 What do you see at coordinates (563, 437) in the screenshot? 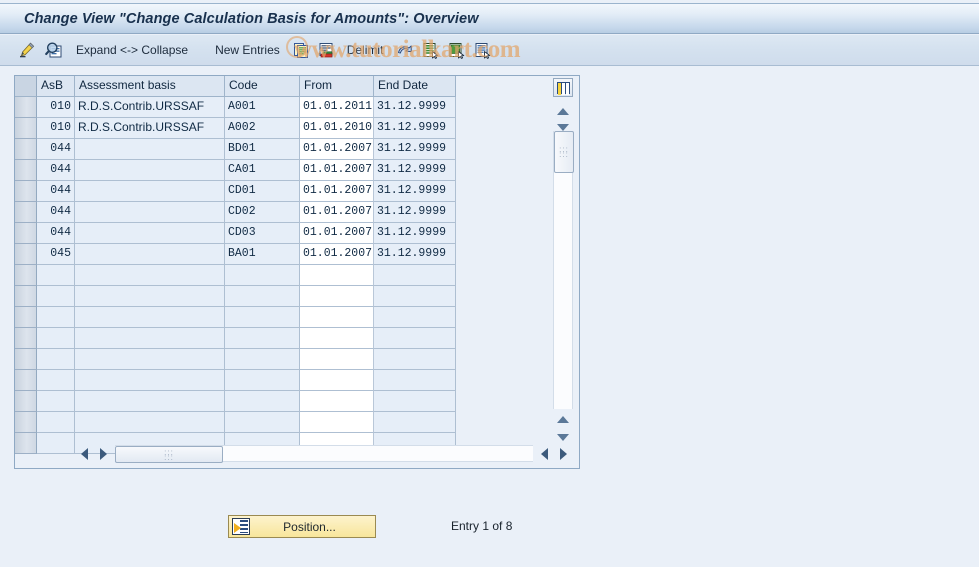
I see `scroll-page-down-button` at bounding box center [563, 437].